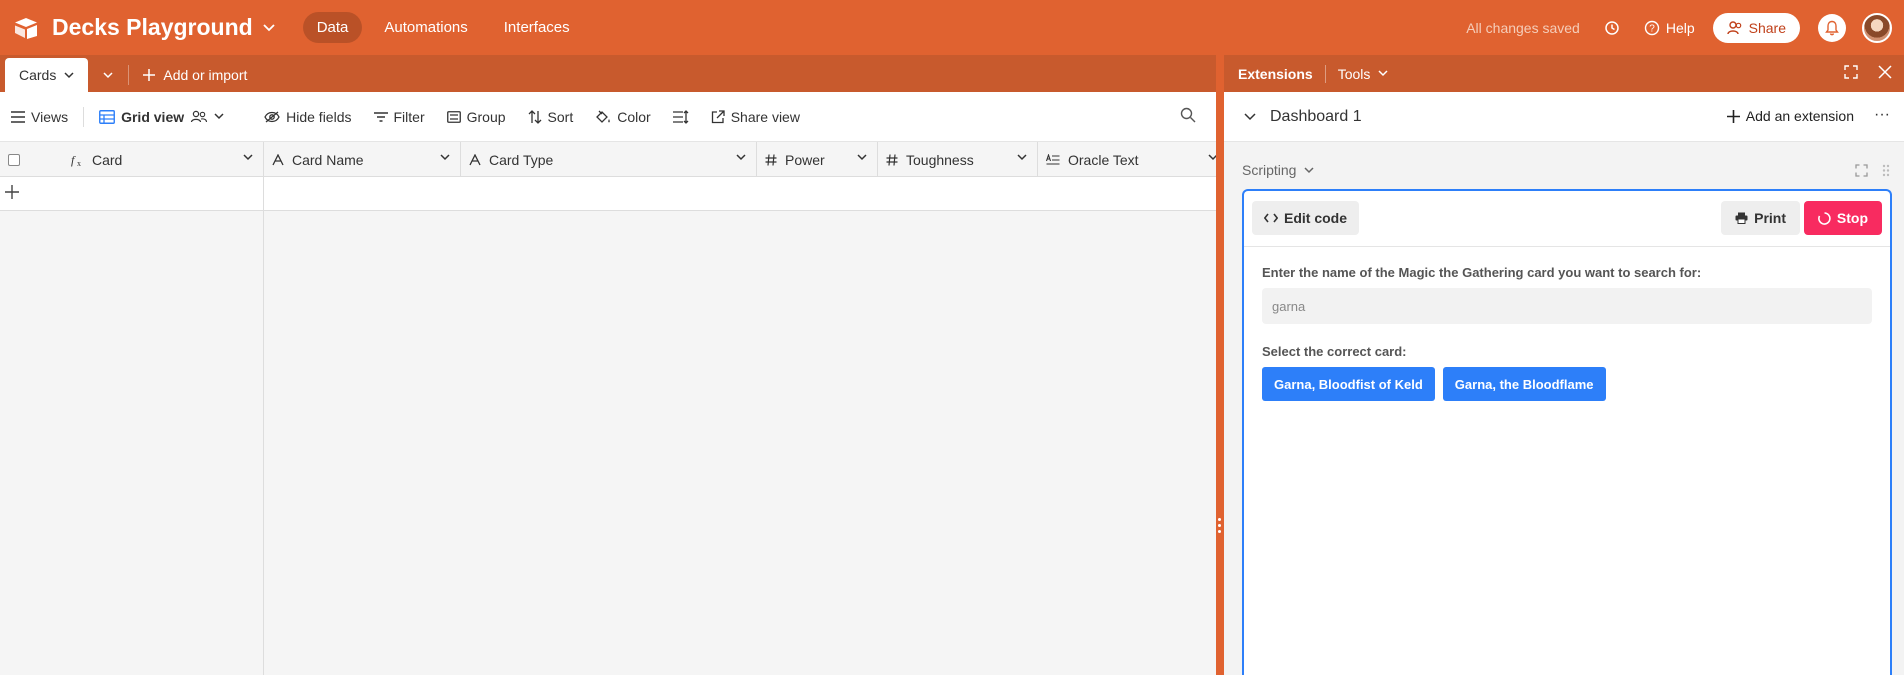 The width and height of the screenshot is (1904, 675). I want to click on column-header-power: Power, so click(817, 159).